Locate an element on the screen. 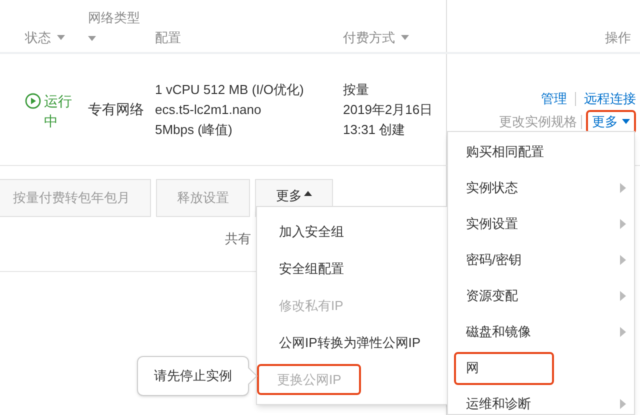 The width and height of the screenshot is (640, 415). menu-item: 资源变配 is located at coordinates (492, 296).